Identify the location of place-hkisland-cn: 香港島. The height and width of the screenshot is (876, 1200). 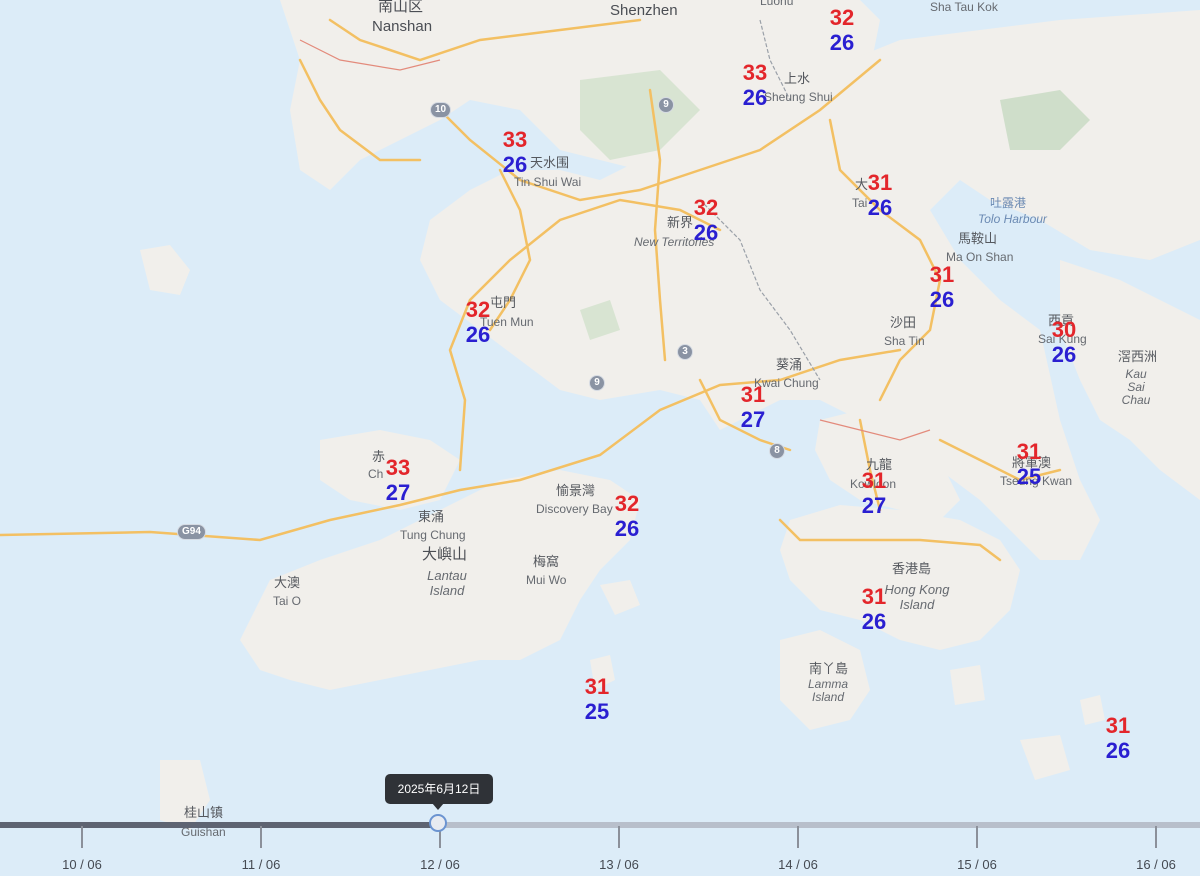
(912, 568).